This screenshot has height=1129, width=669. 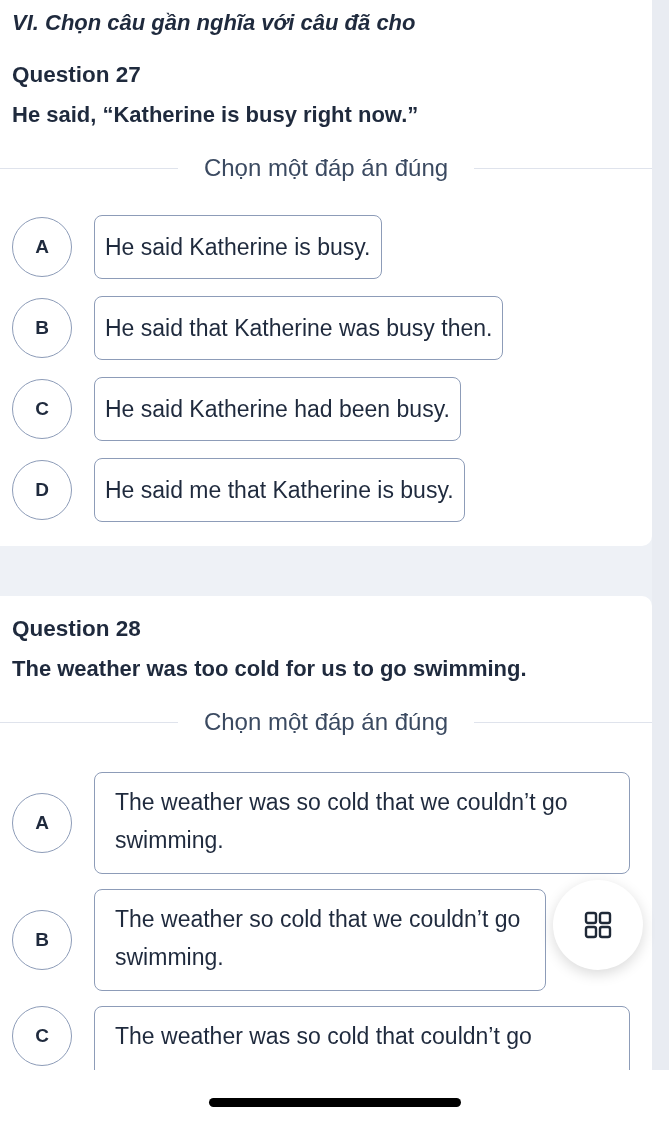 I want to click on question-prompt: He said, “Katherine is busy right now.”, so click(x=215, y=115).